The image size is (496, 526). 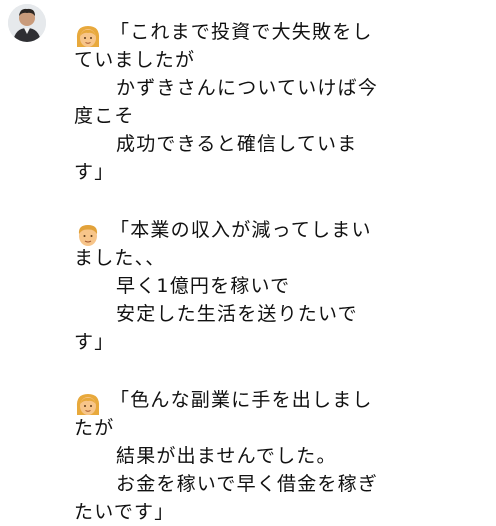 What do you see at coordinates (124, 512) in the screenshot?
I see `testimonial-line: たいです」` at bounding box center [124, 512].